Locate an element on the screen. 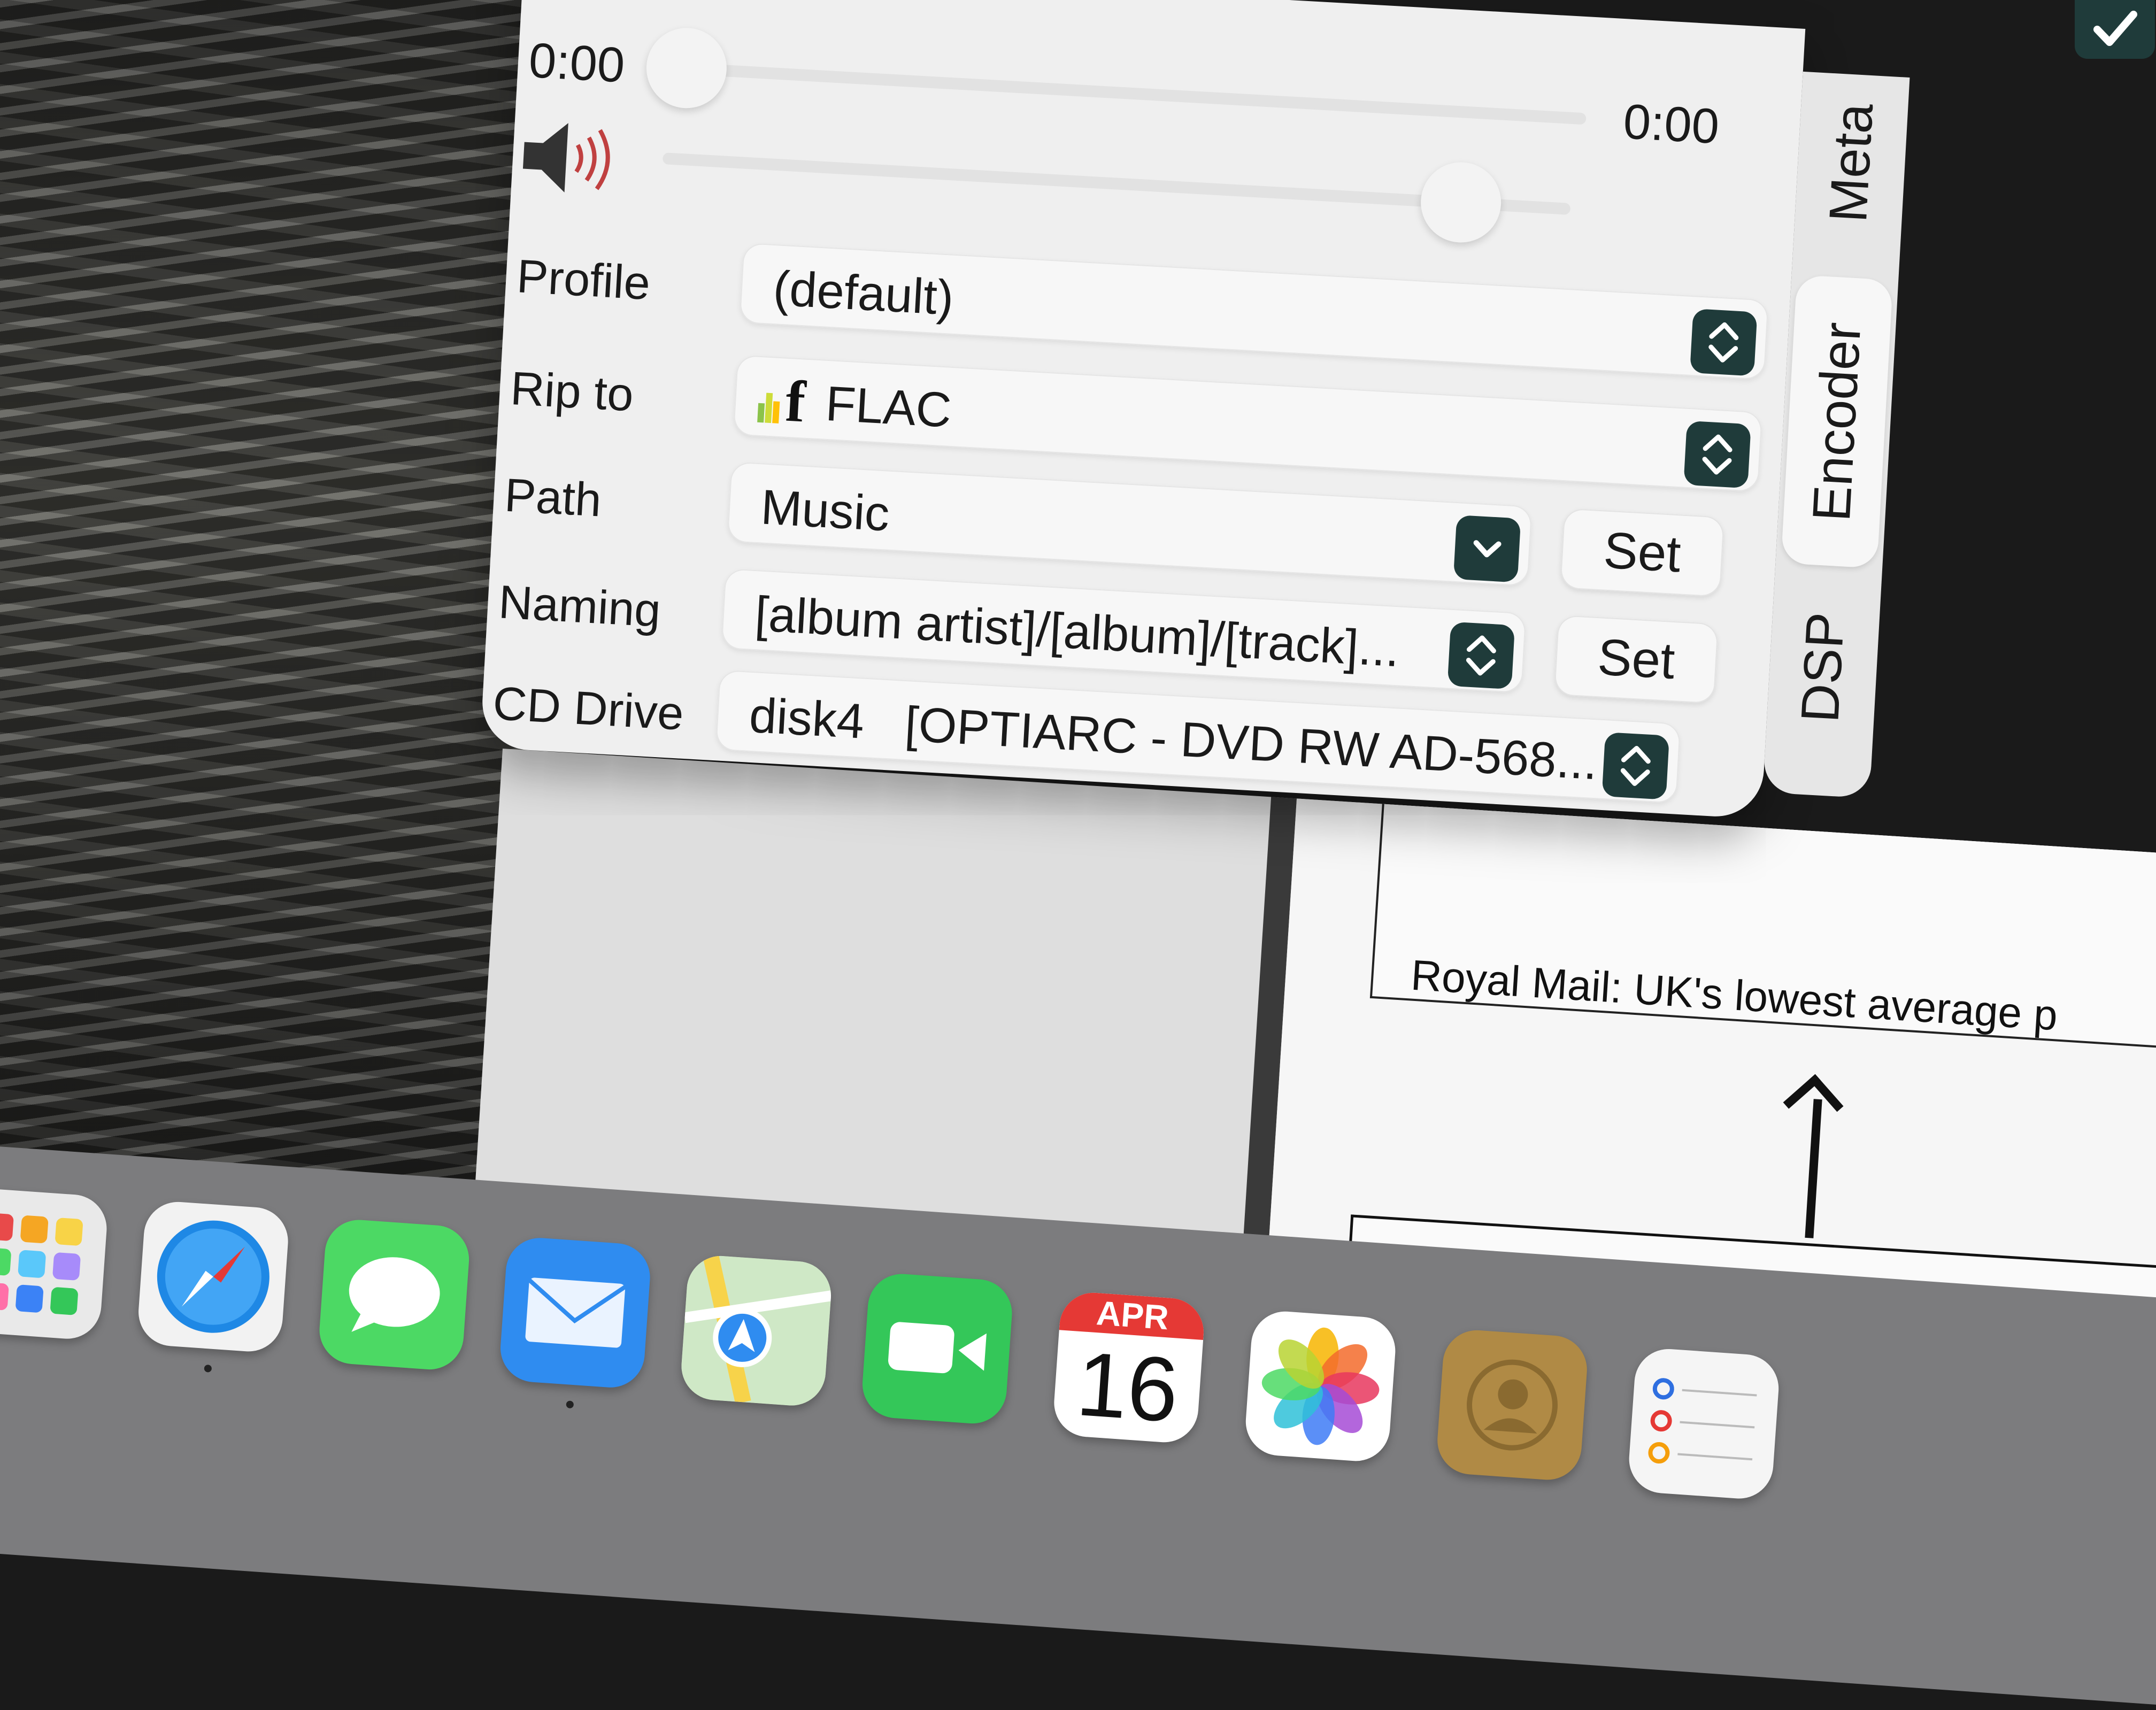  speaker-volume-icon is located at coordinates (566, 157).